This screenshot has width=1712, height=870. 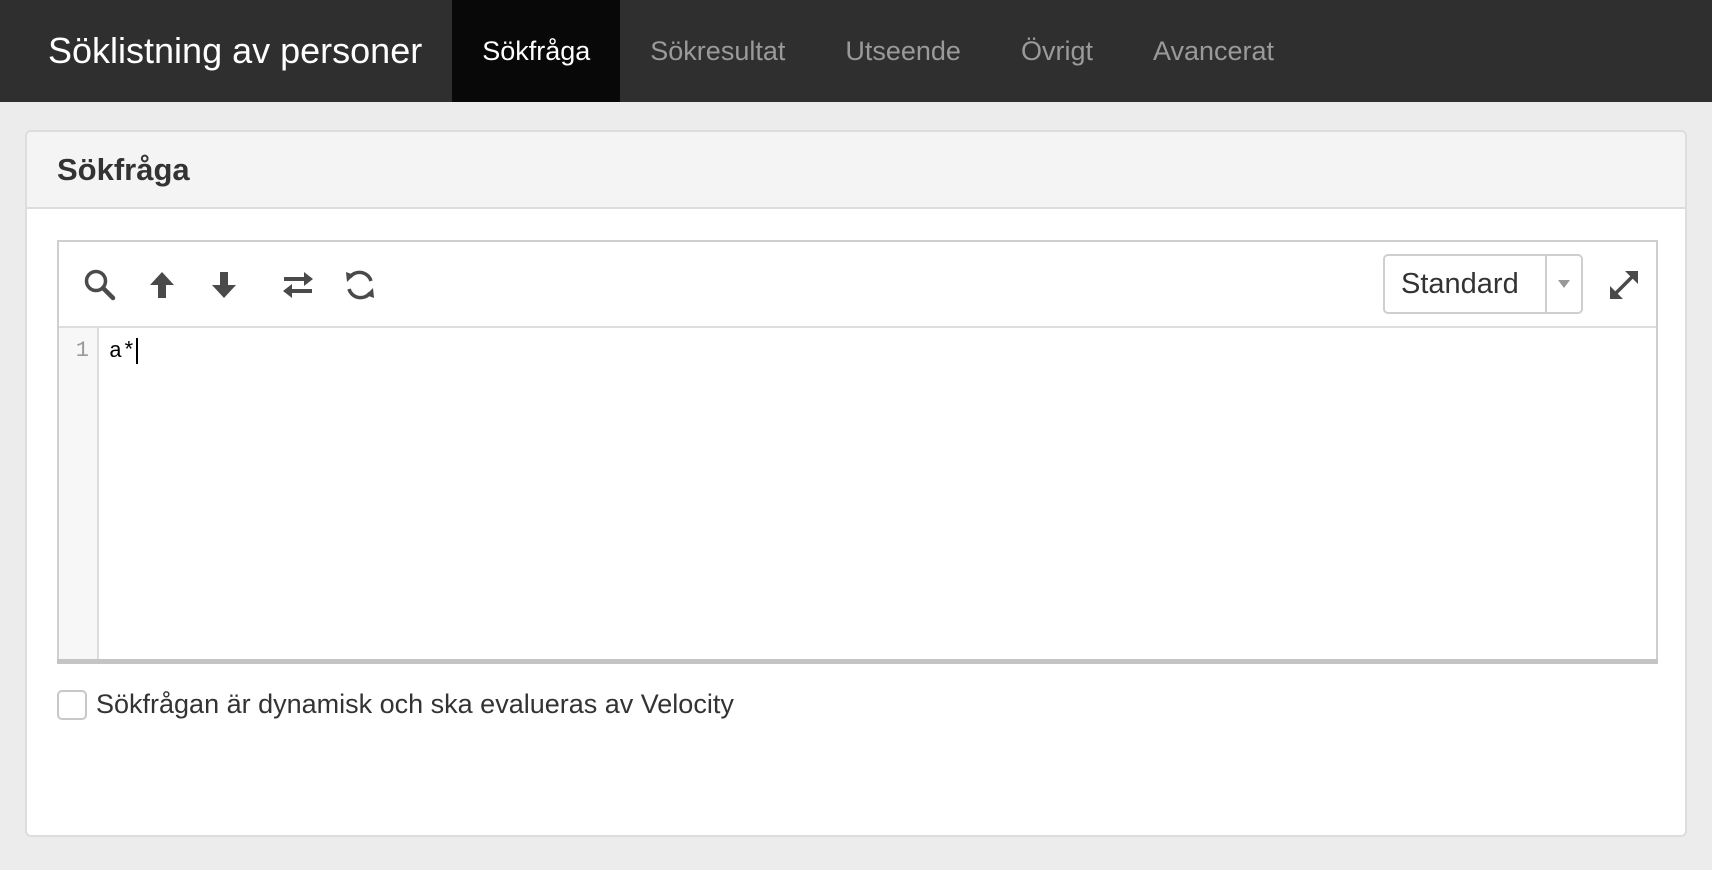 What do you see at coordinates (1460, 283) in the screenshot?
I see `mode-select-value: Standard` at bounding box center [1460, 283].